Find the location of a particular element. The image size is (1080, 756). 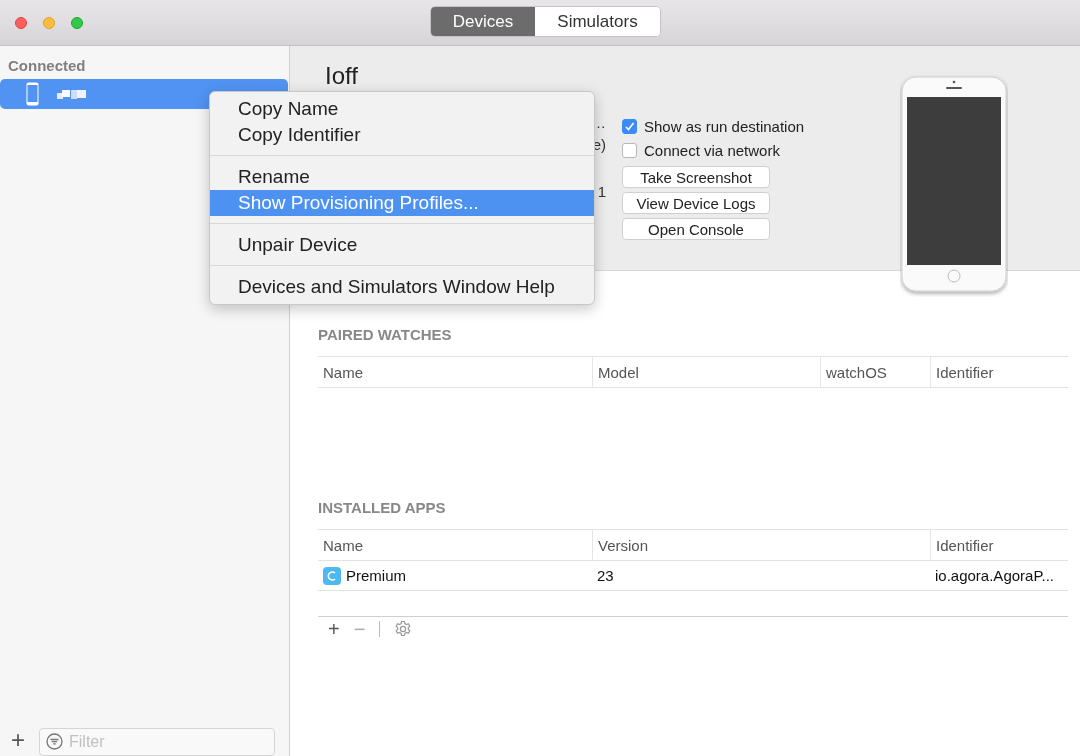

tab: Devices is located at coordinates (483, 21).